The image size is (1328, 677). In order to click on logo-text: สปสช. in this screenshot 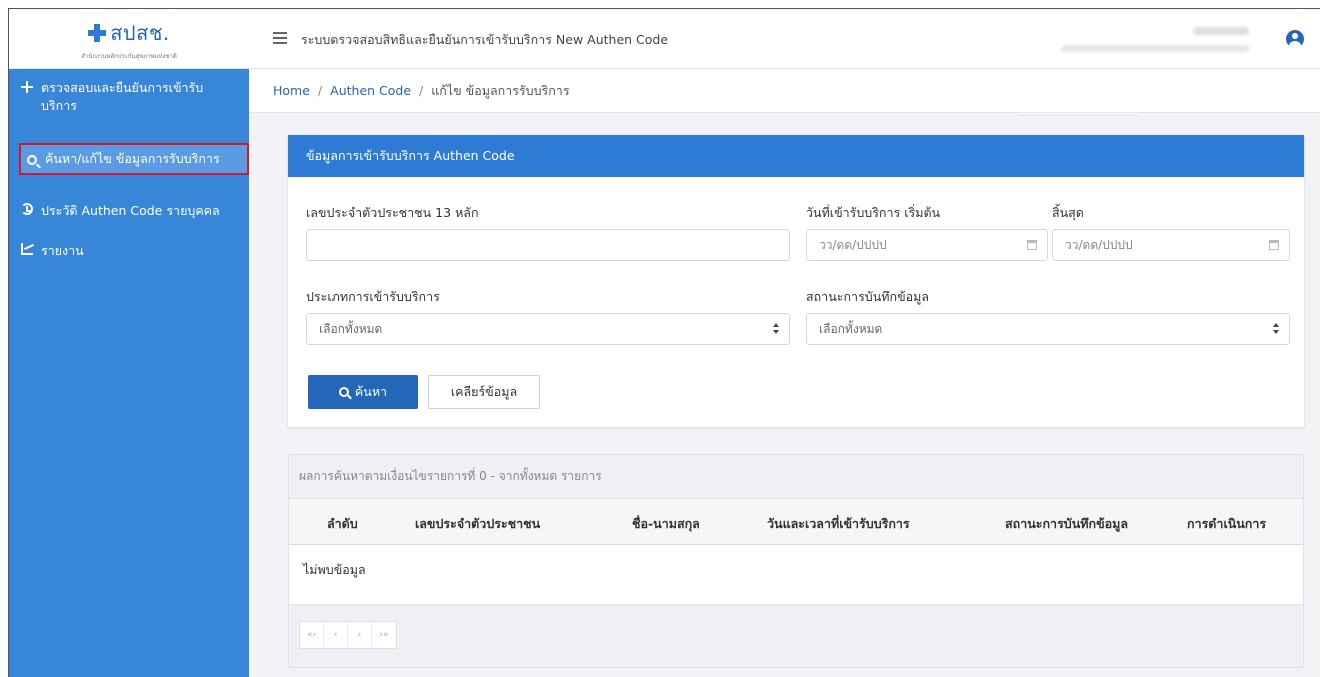, I will do `click(140, 33)`.